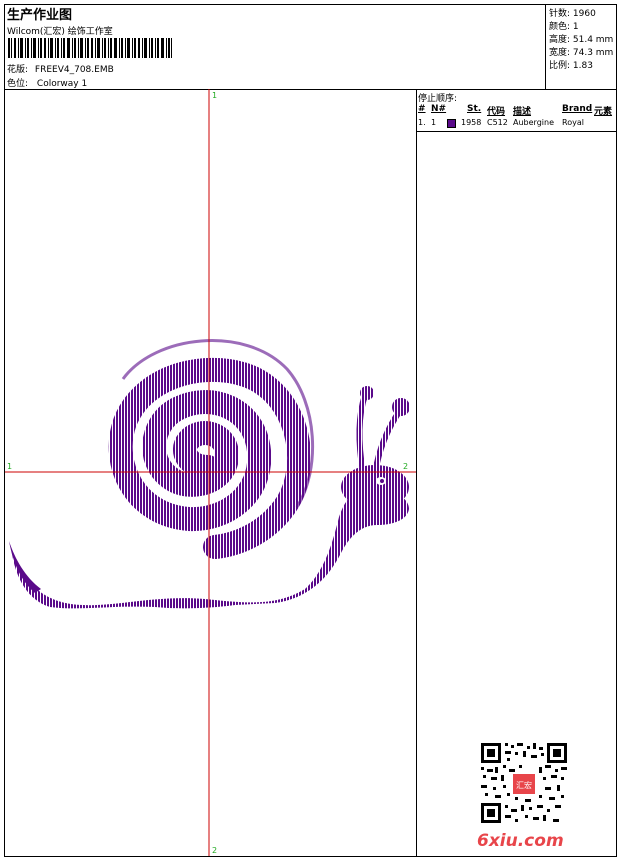 The image size is (620, 860). I want to click on axis-left-label: 1, so click(10, 466).